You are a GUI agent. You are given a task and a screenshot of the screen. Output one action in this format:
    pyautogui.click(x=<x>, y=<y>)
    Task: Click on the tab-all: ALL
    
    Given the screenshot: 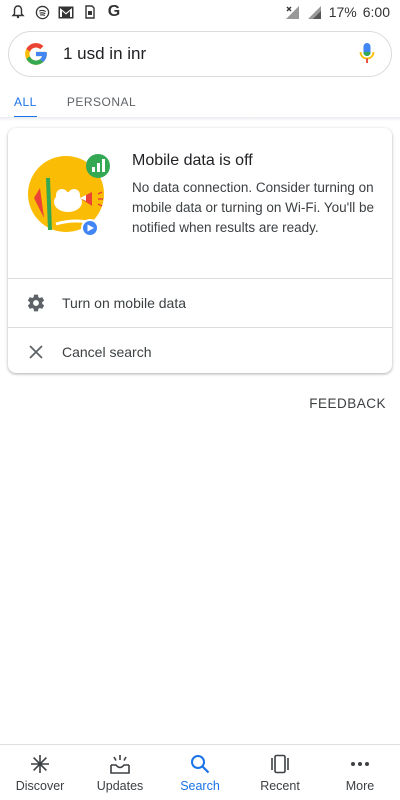 What is the action you would take?
    pyautogui.click(x=25, y=102)
    